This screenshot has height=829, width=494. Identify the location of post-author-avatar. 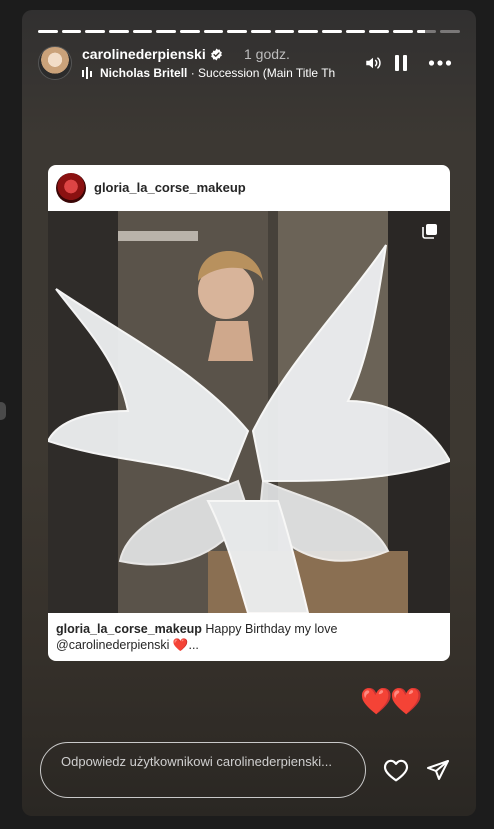
(71, 188).